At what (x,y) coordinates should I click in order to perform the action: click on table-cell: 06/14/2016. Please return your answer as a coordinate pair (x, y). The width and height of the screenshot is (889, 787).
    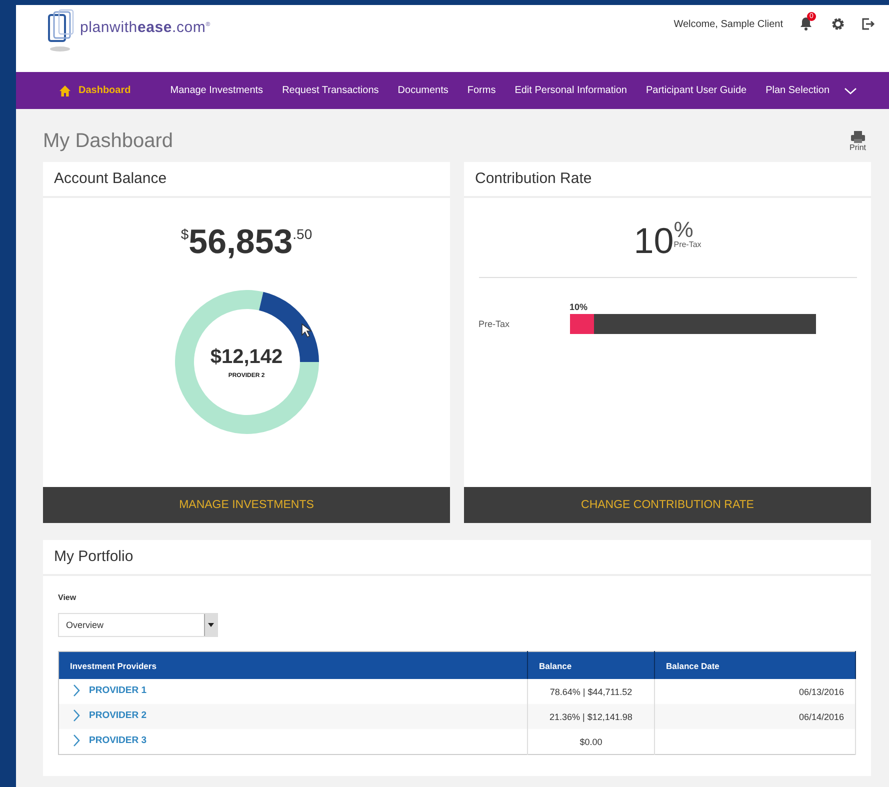
    Looking at the image, I should click on (821, 717).